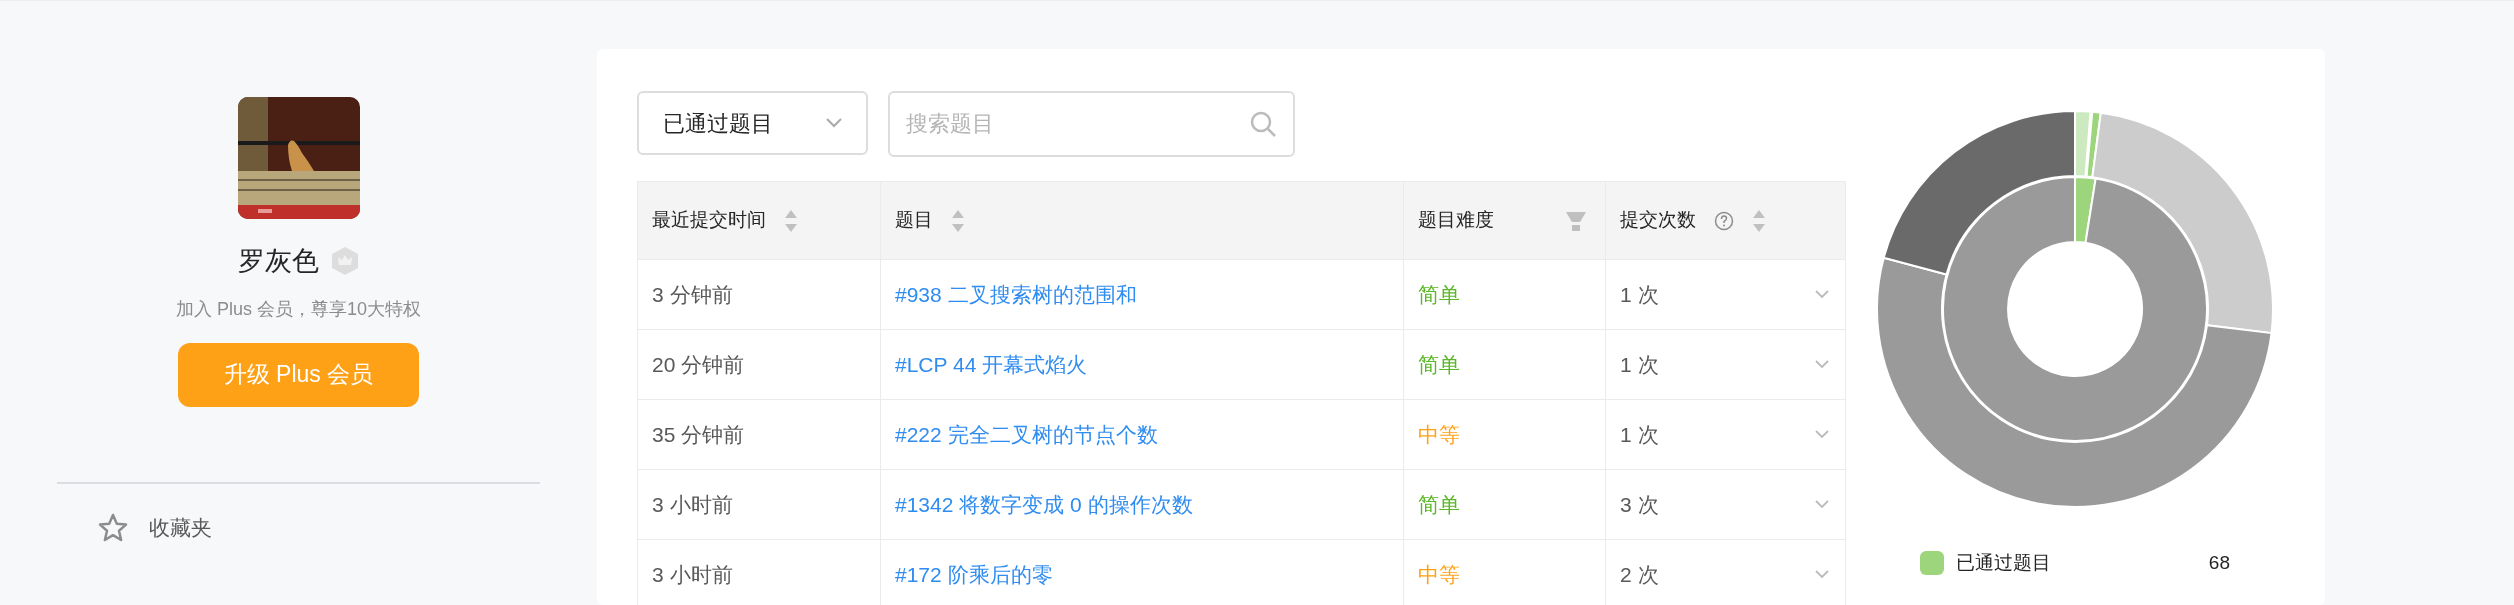 The image size is (2514, 605). Describe the element at coordinates (1639, 574) in the screenshot. I see `table-cell-text: 2 次` at that location.